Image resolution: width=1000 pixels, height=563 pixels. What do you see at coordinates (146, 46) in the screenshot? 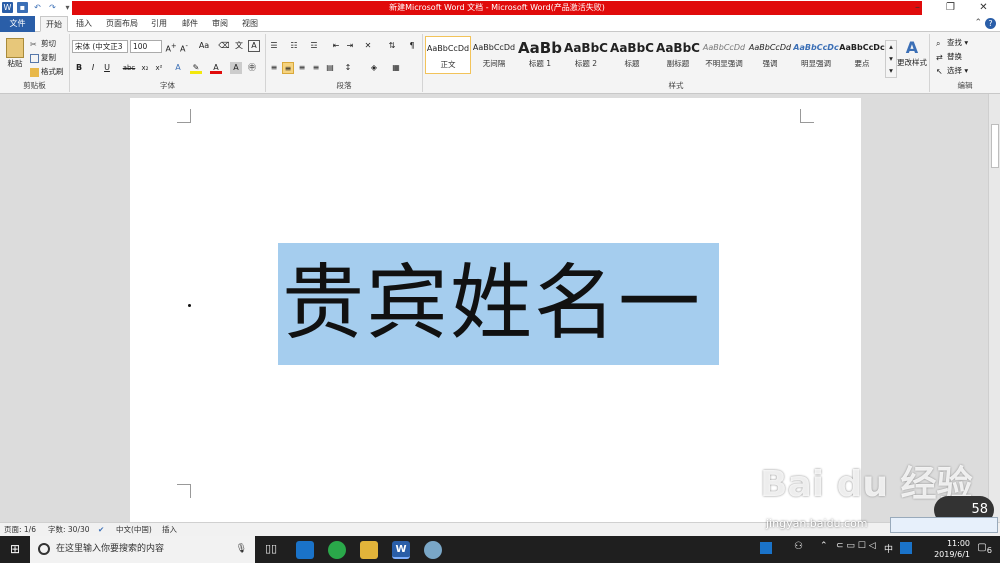
I see `font-size-combo: 100` at bounding box center [146, 46].